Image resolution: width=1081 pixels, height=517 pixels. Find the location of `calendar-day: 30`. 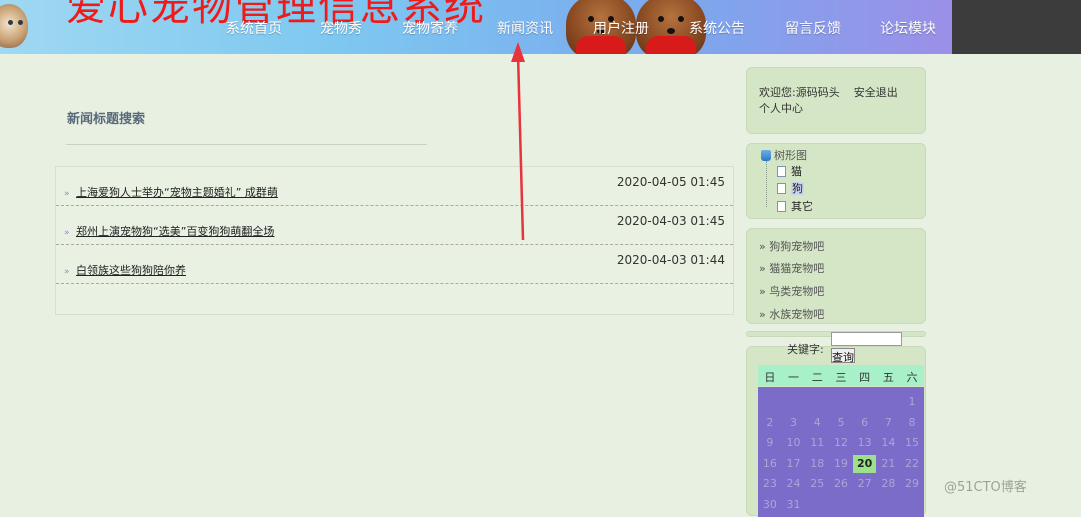

calendar-day: 30 is located at coordinates (770, 505).